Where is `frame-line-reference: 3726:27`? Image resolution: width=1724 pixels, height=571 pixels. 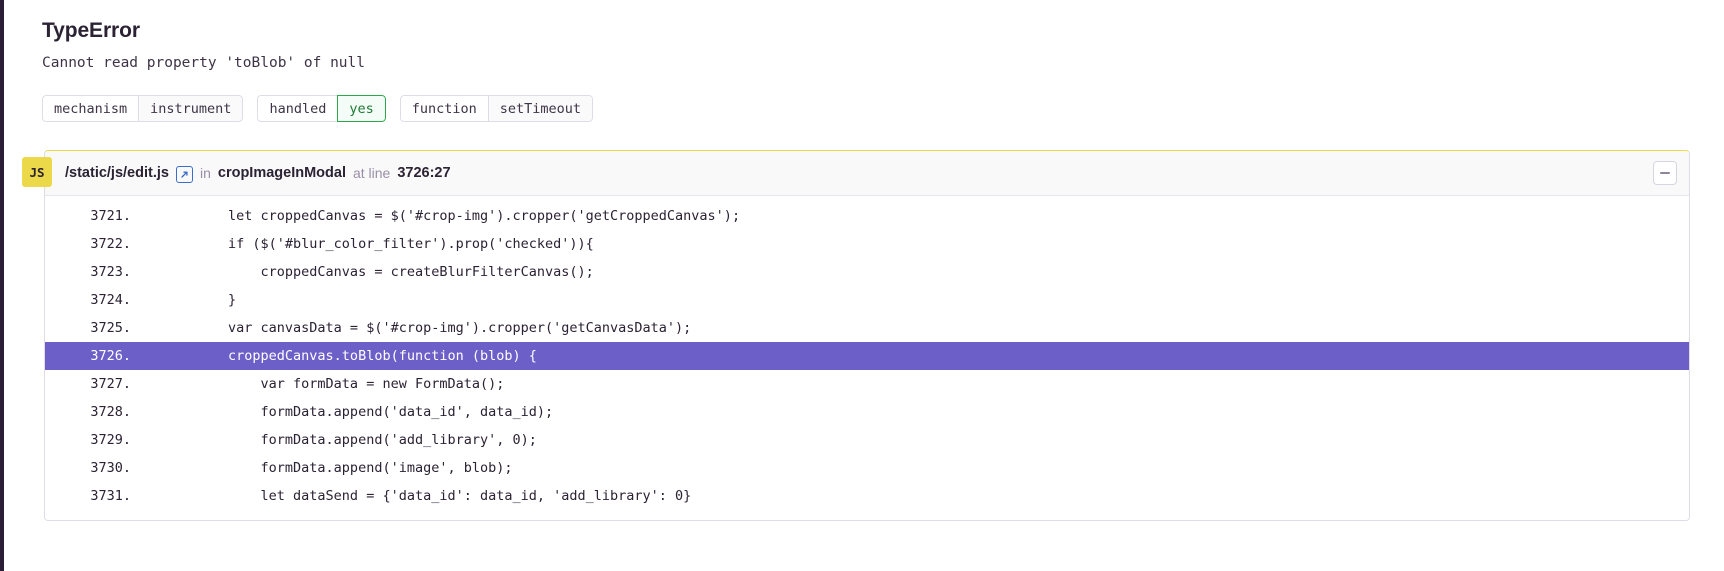 frame-line-reference: 3726:27 is located at coordinates (424, 173).